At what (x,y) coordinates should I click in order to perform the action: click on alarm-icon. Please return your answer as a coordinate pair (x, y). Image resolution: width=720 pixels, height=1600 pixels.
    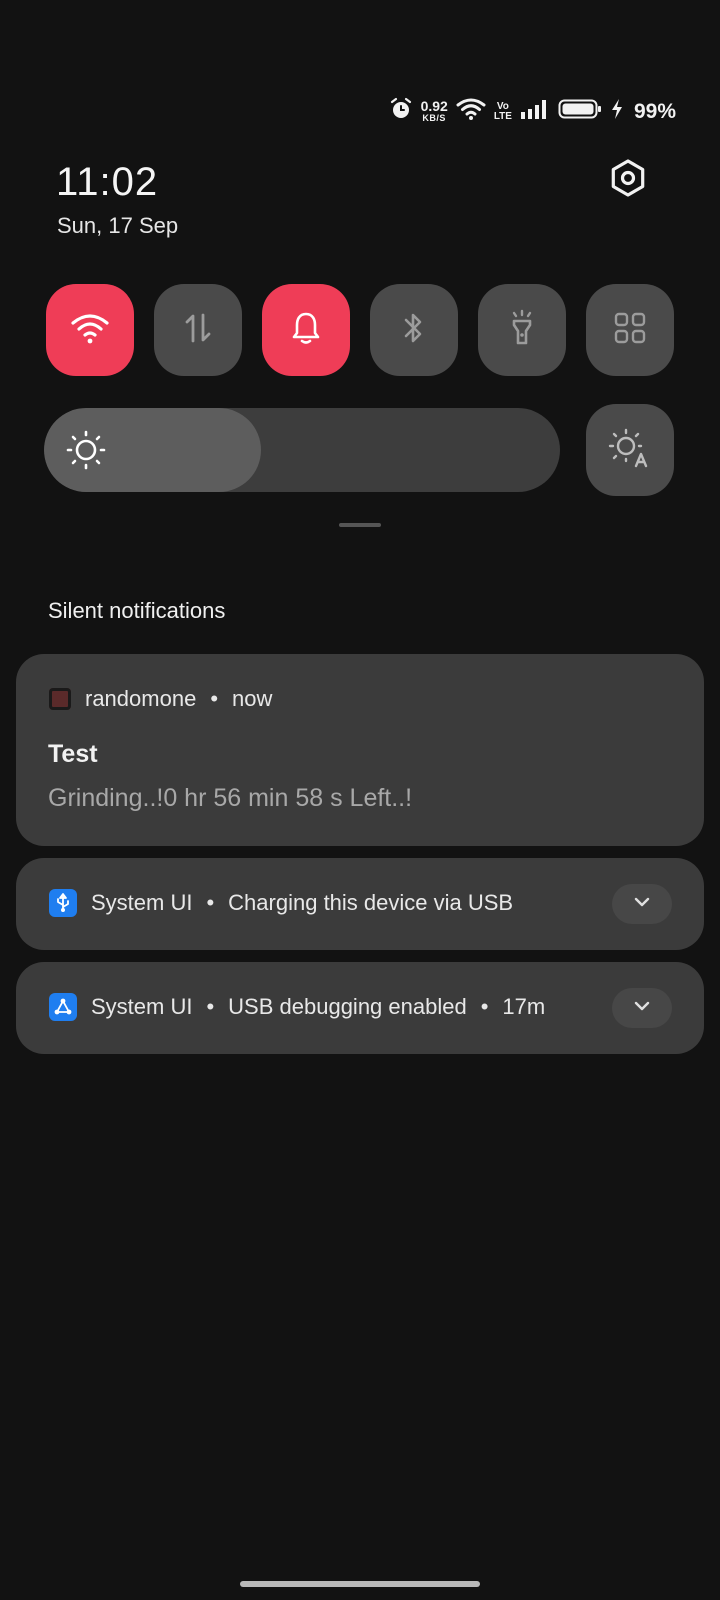
    Looking at the image, I should click on (401, 112).